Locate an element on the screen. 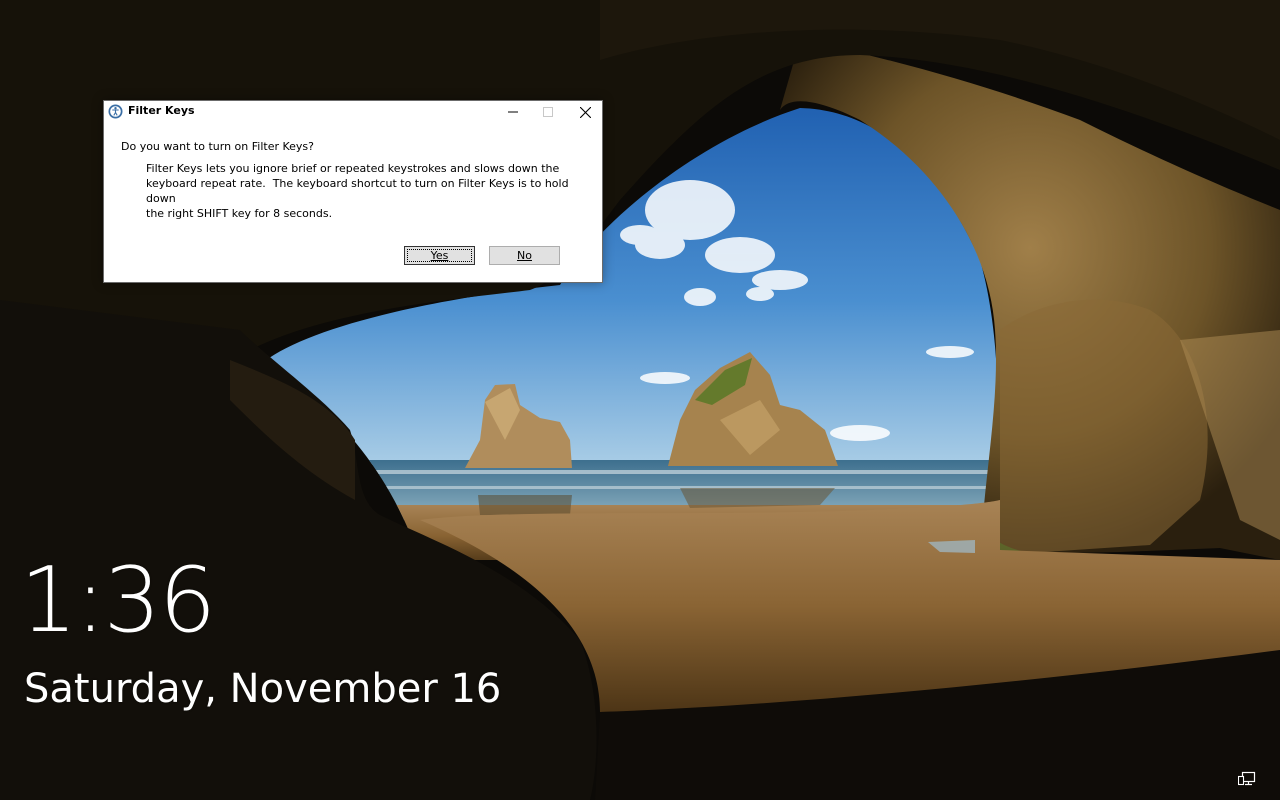 The width and height of the screenshot is (1280, 800). lockscreen-time: 1:36 is located at coordinates (118, 600).